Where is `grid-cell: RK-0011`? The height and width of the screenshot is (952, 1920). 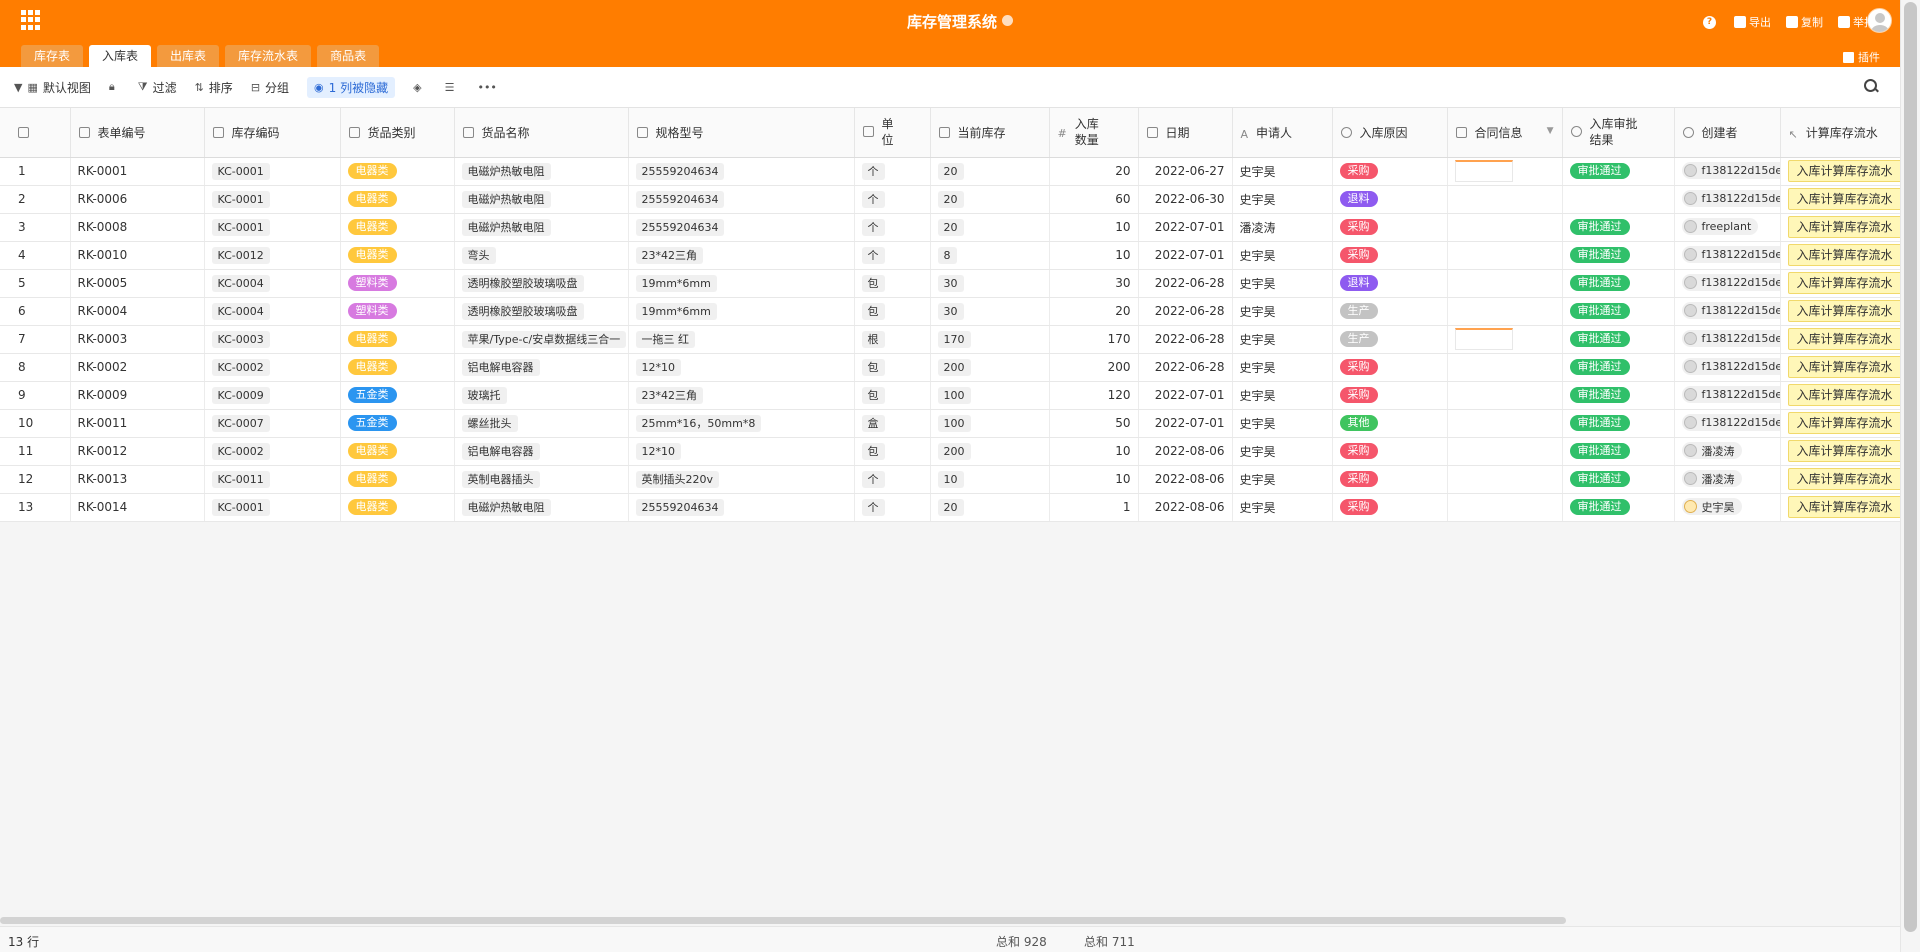 grid-cell: RK-0011 is located at coordinates (137, 423).